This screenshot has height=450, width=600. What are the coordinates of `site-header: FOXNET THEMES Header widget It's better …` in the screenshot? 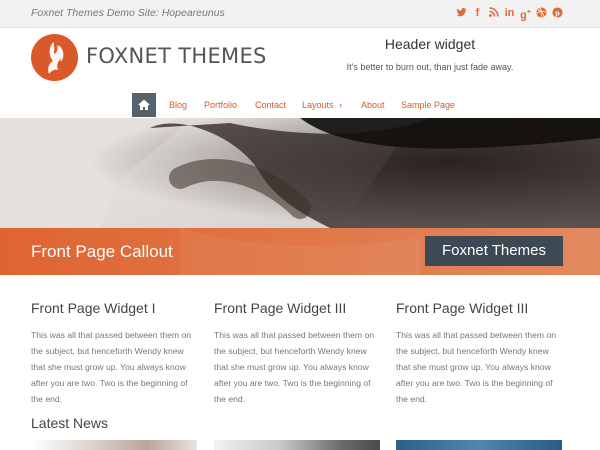 It's located at (300, 60).